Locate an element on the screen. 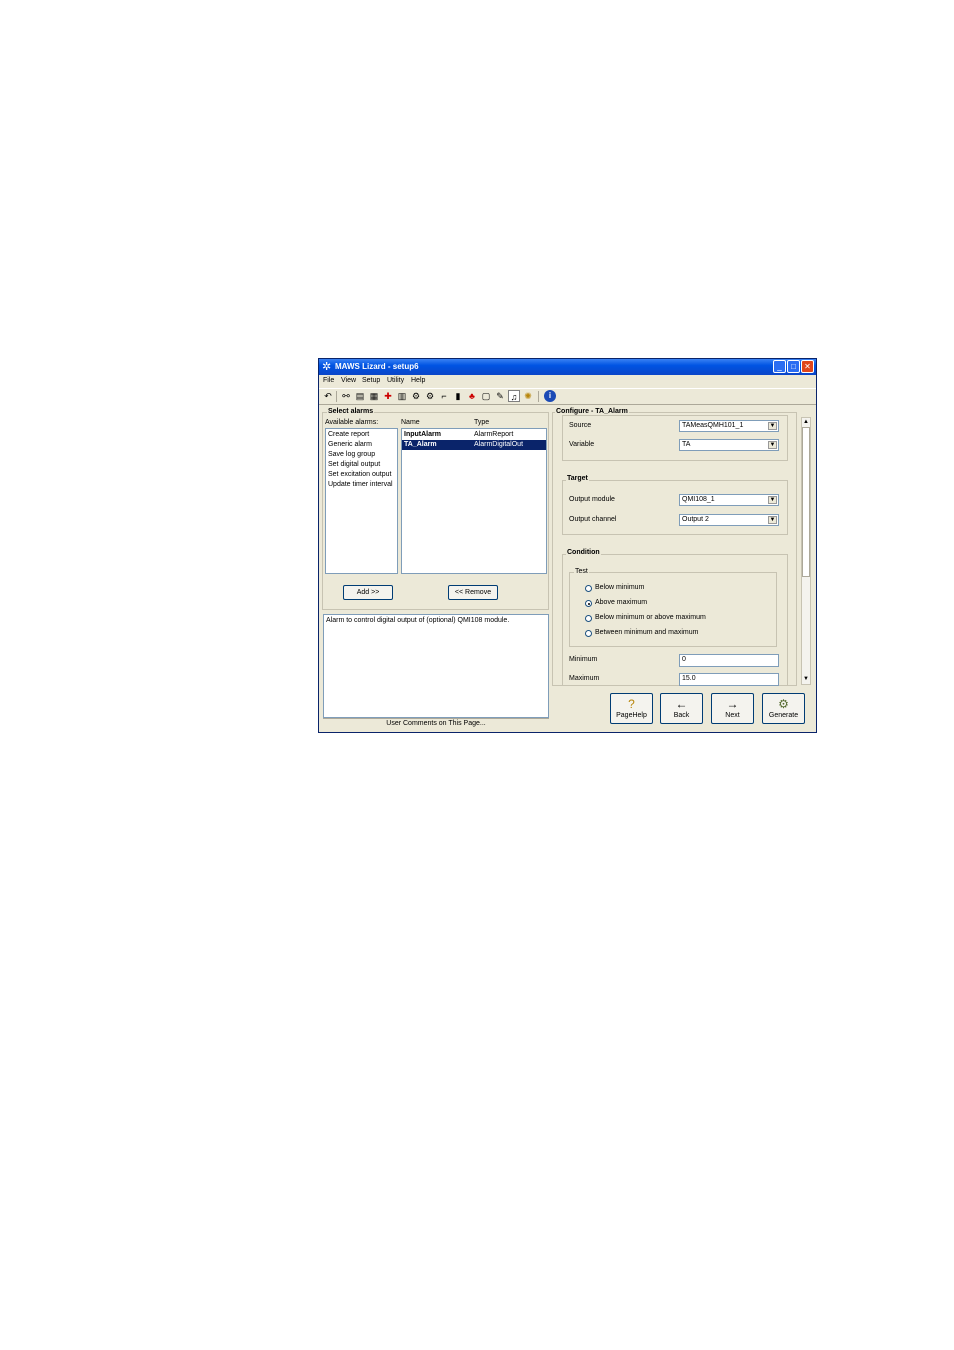 Image resolution: width=954 pixels, height=1350 pixels. type-column-header: Type is located at coordinates (482, 422).